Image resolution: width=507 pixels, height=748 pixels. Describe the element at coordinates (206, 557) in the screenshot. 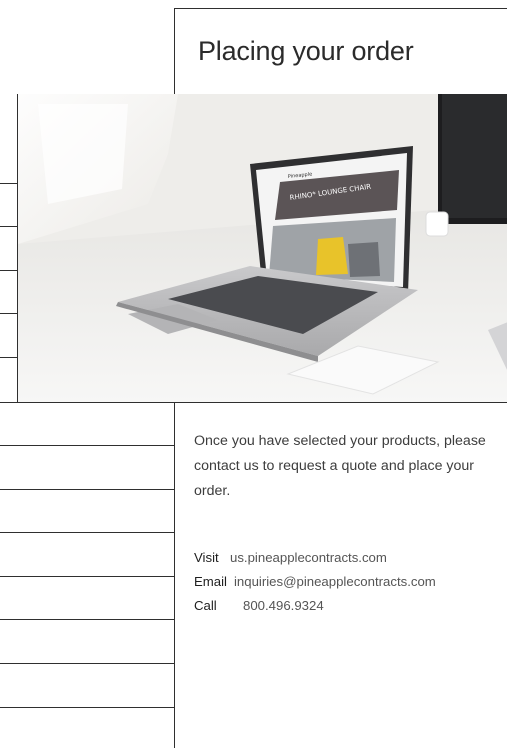

I see `contact-label: Visit` at that location.